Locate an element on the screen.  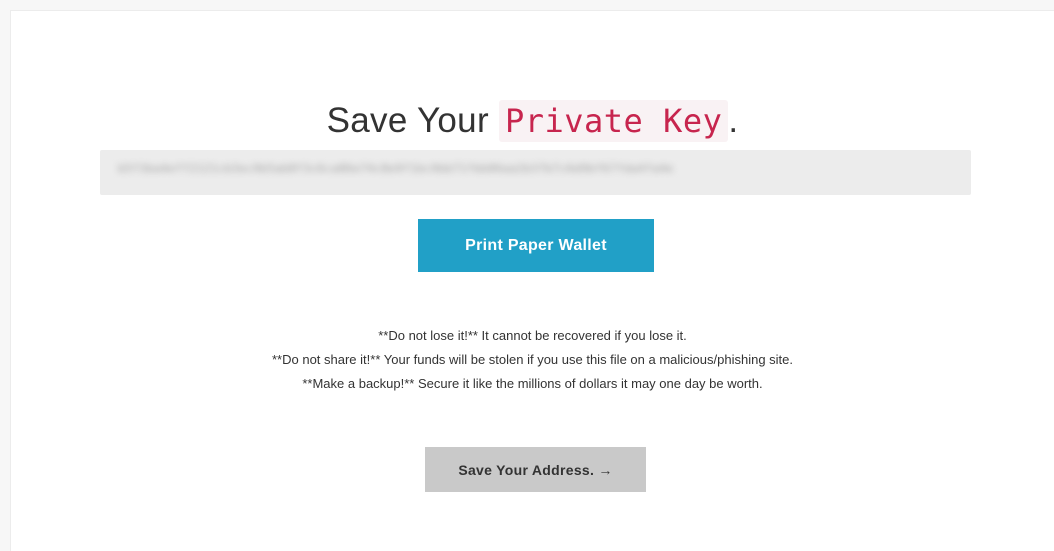
save-your-address-button: Save Your Address. → is located at coordinates (535, 469).